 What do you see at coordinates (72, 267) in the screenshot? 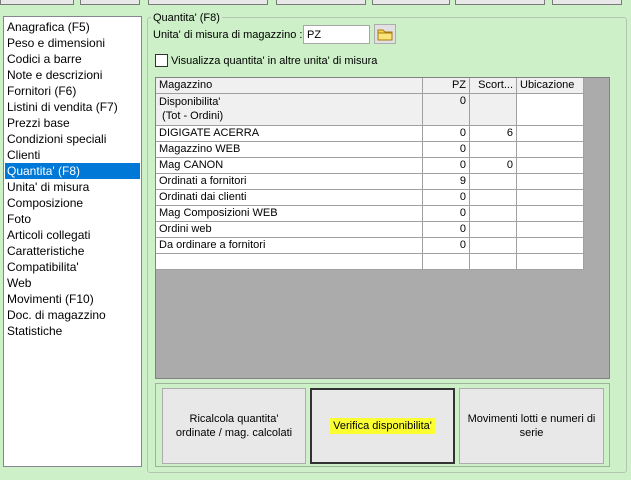
I see `sidebar-item: Compatibilita'` at bounding box center [72, 267].